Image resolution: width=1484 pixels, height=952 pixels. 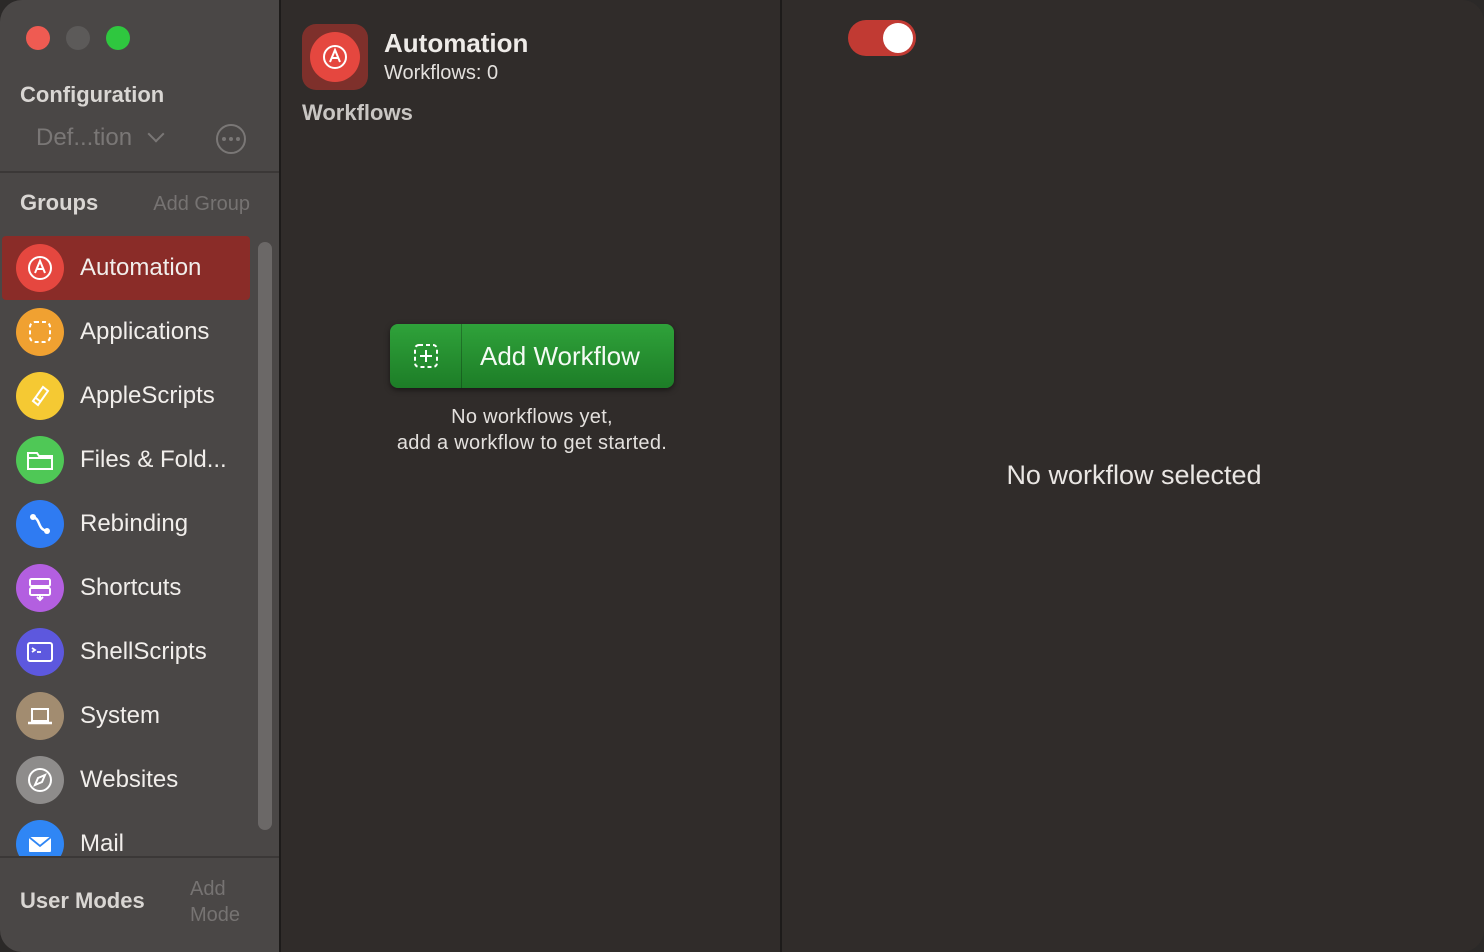 I want to click on close-window-button, so click(x=38, y=38).